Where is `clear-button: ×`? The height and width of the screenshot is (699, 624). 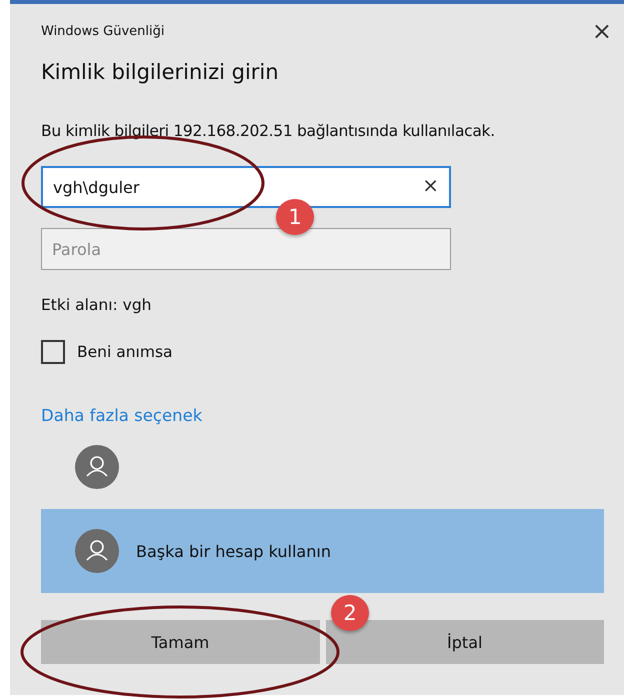 clear-button: × is located at coordinates (430, 185).